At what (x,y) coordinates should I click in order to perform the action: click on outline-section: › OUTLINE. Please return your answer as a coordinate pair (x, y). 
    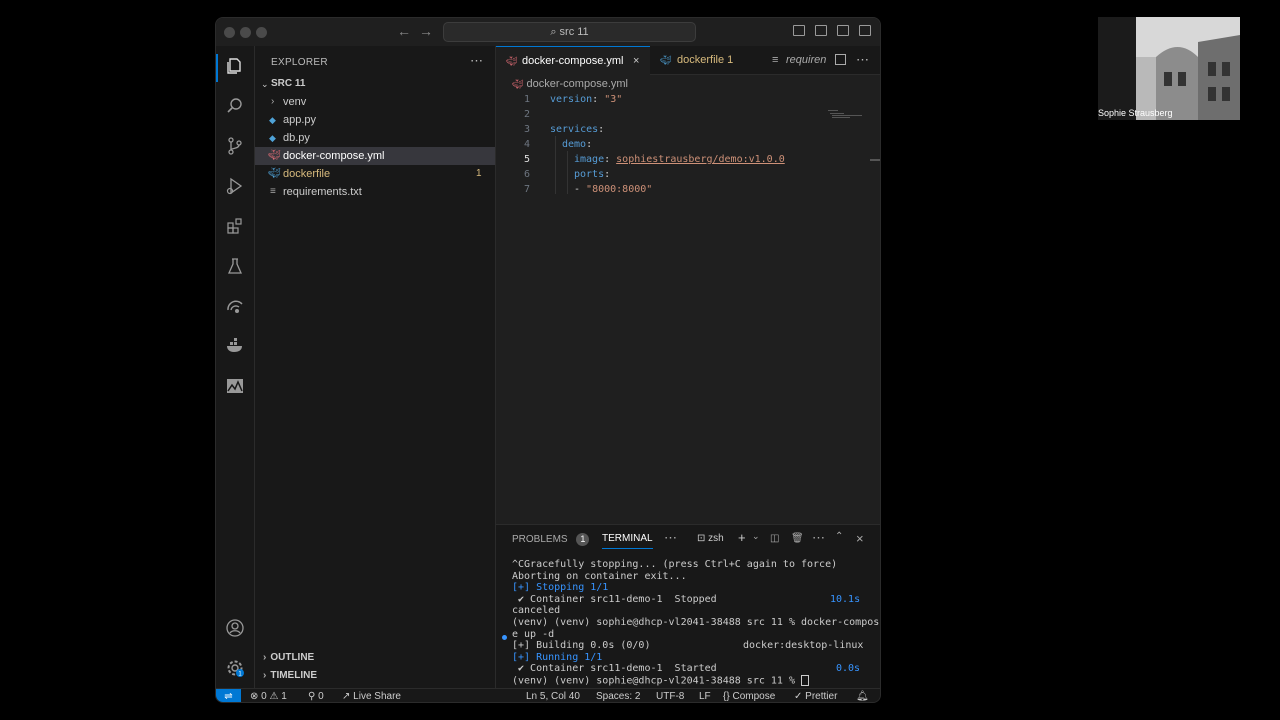
    Looking at the image, I should click on (288, 657).